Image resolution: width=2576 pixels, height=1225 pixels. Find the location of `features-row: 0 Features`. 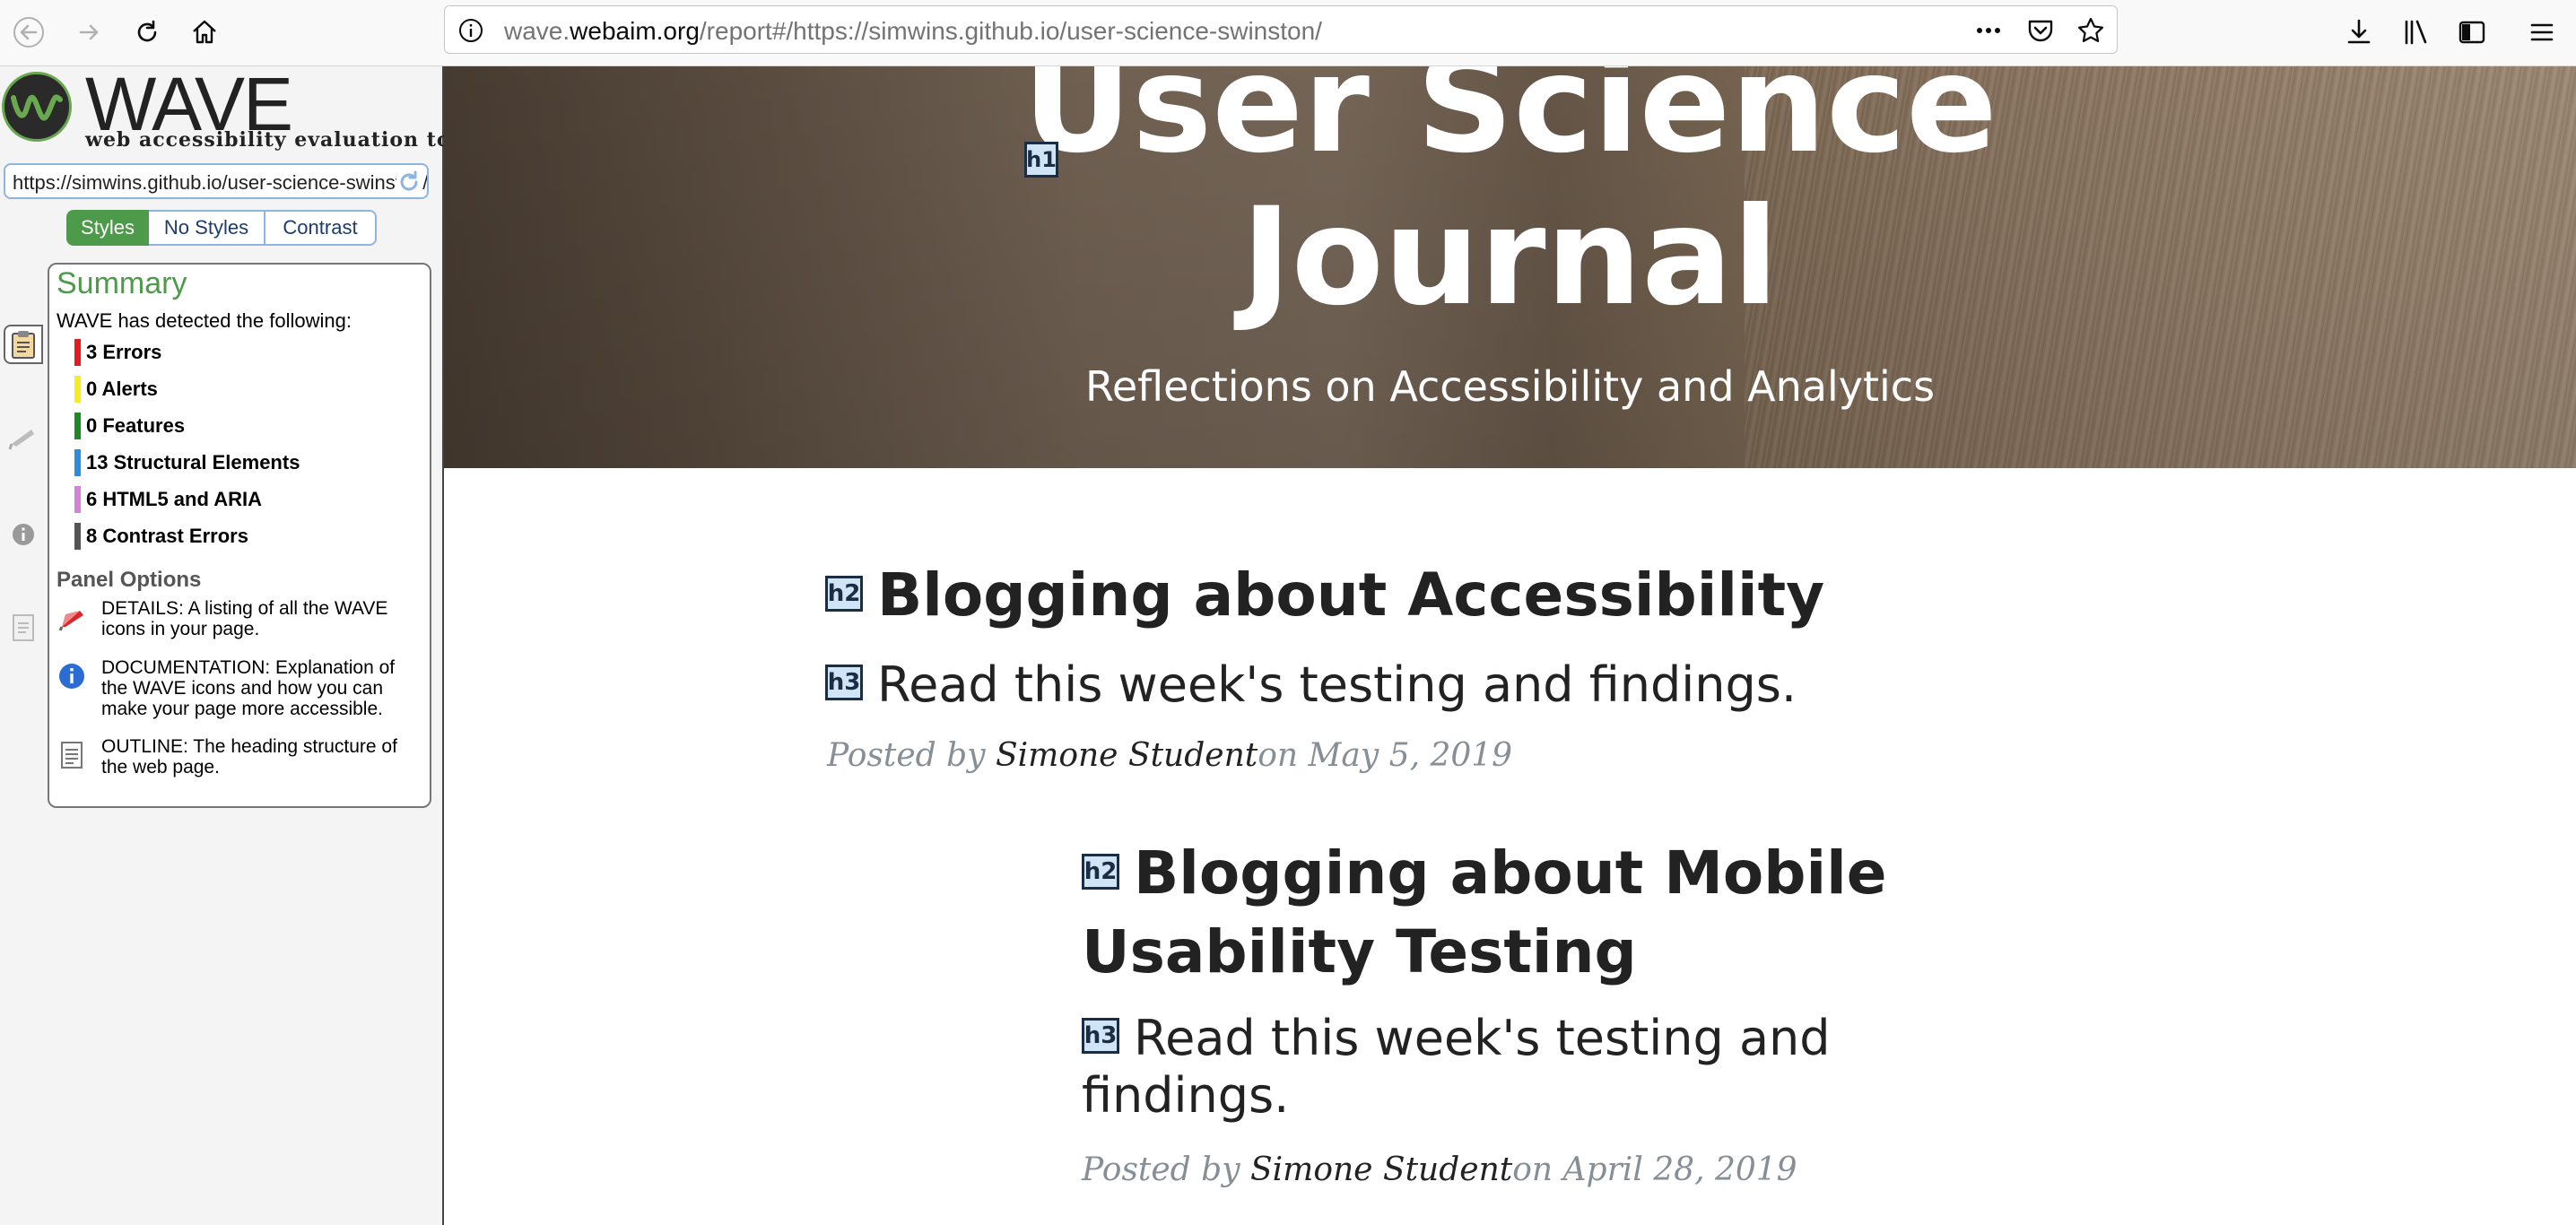

features-row: 0 Features is located at coordinates (129, 426).